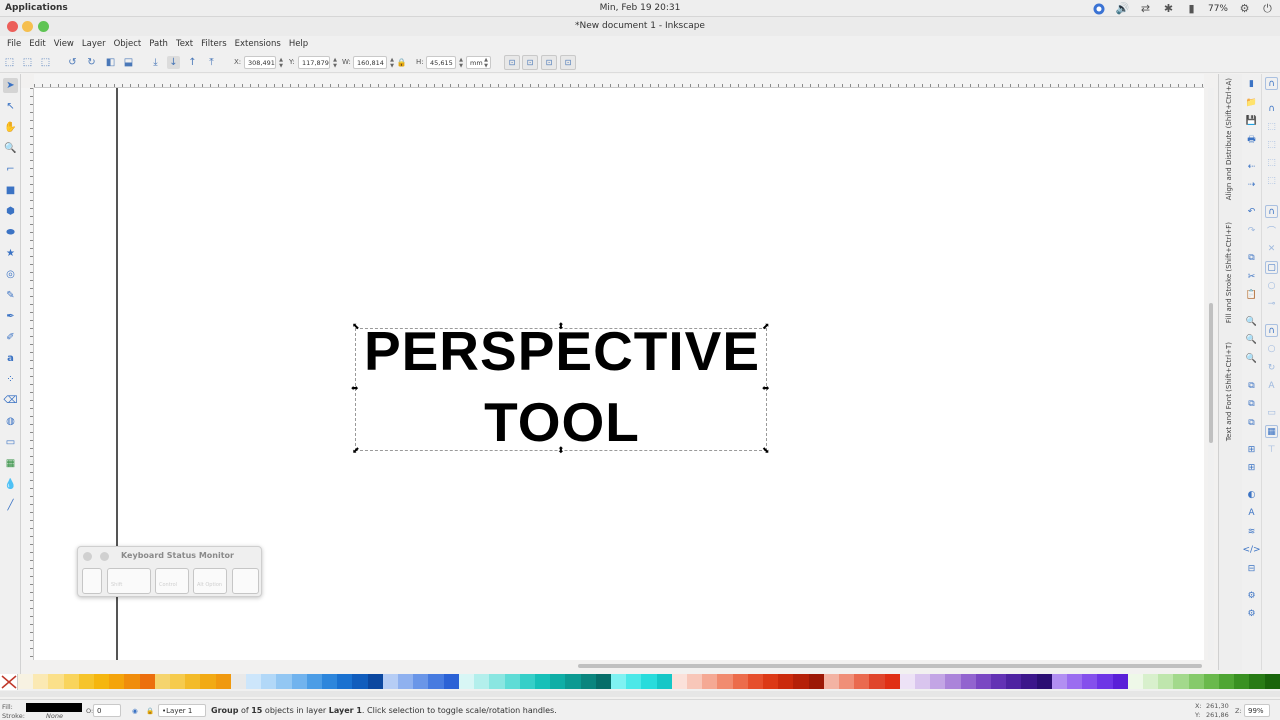  I want to click on move-gradients-toggle: ⊡, so click(549, 62).